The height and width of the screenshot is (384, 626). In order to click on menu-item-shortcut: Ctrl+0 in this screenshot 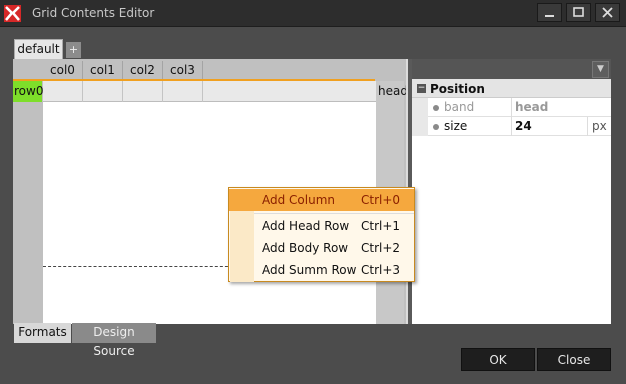, I will do `click(381, 200)`.